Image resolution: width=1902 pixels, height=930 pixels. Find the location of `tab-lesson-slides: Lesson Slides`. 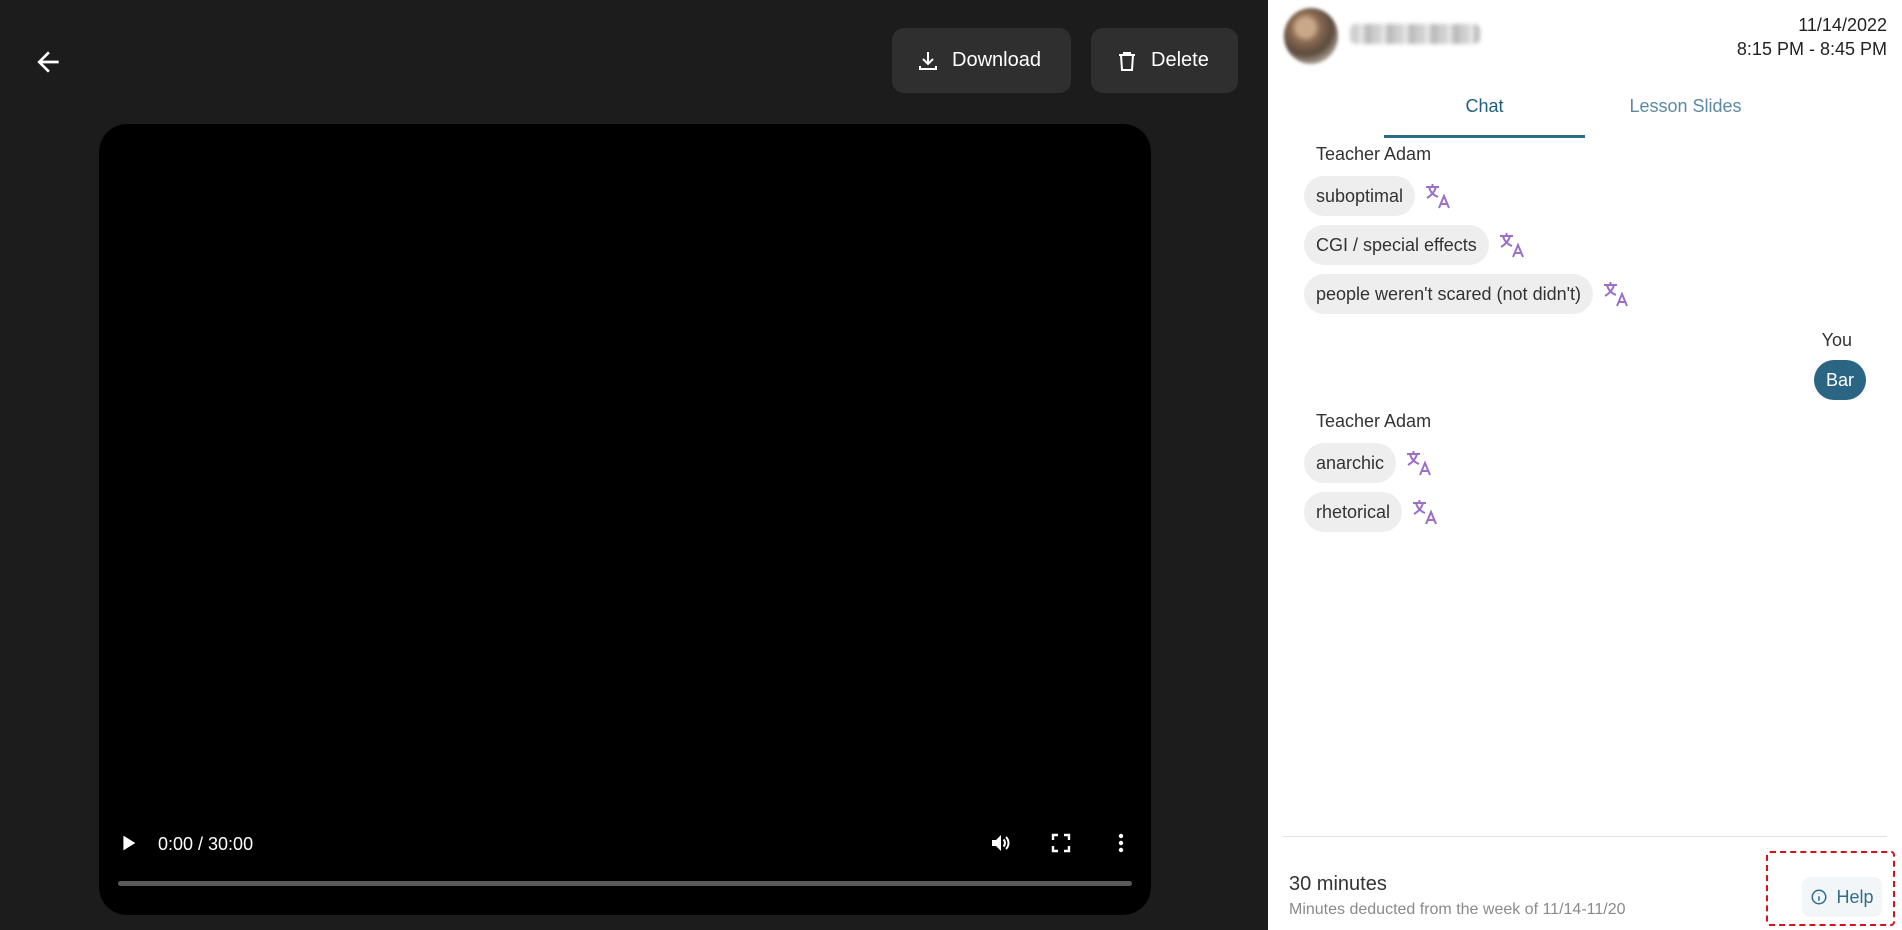

tab-lesson-slides: Lesson Slides is located at coordinates (1685, 115).